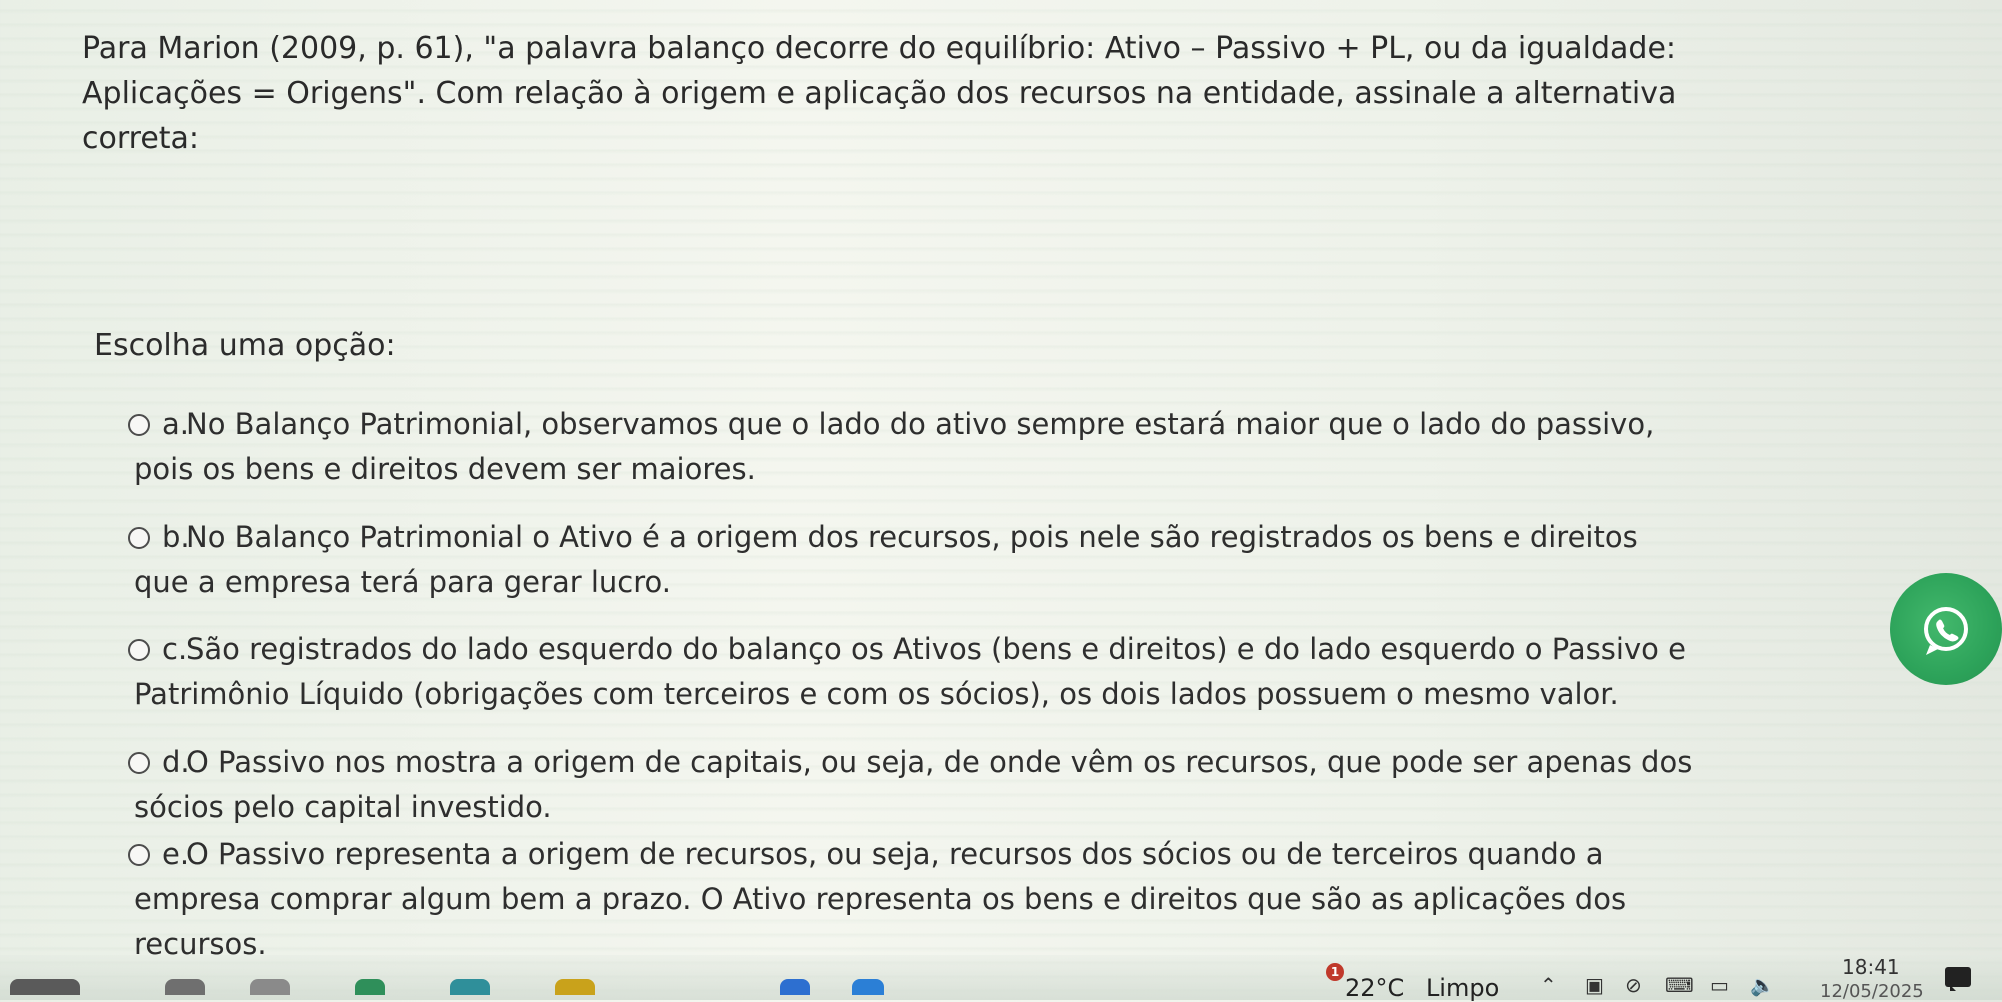 The height and width of the screenshot is (1002, 2002). I want to click on whatsapp-icon, so click(1946, 631).